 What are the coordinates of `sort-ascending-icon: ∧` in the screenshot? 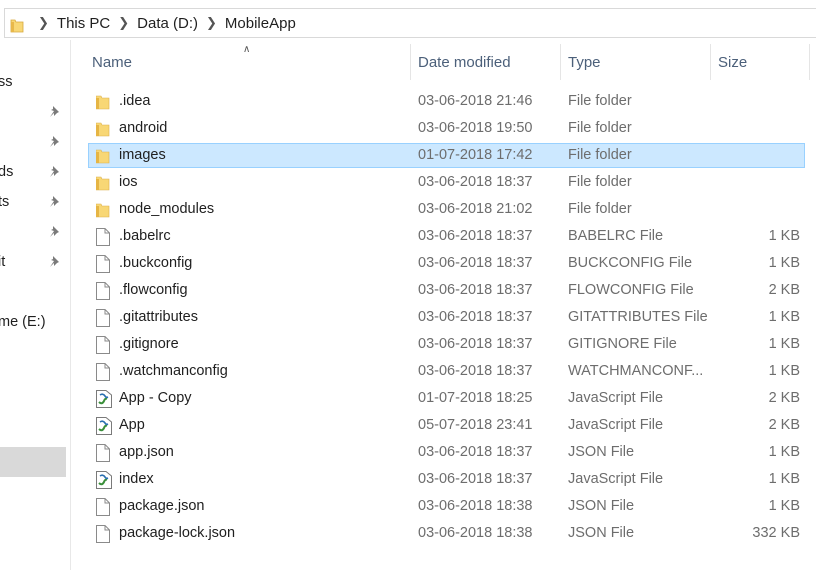 It's located at (247, 49).